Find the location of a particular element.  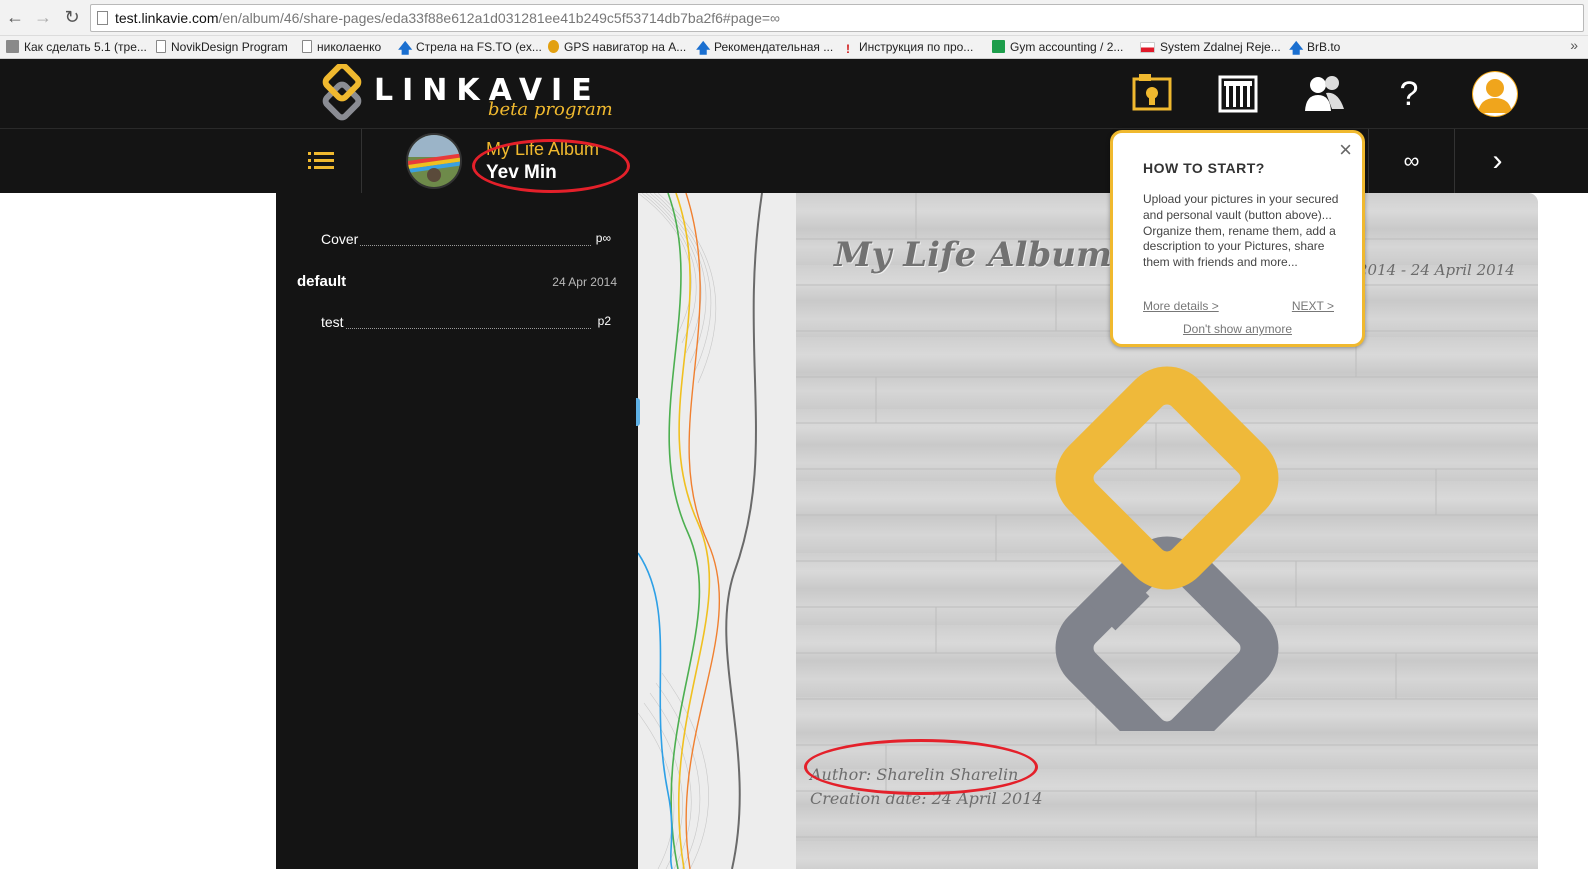

menu-icon is located at coordinates (321, 160).